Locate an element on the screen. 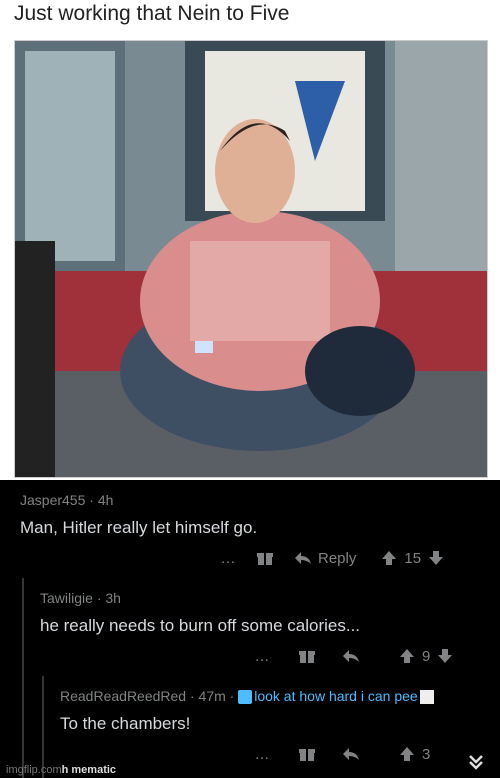 This screenshot has height=778, width=500. flair-emoji-icon is located at coordinates (245, 697).